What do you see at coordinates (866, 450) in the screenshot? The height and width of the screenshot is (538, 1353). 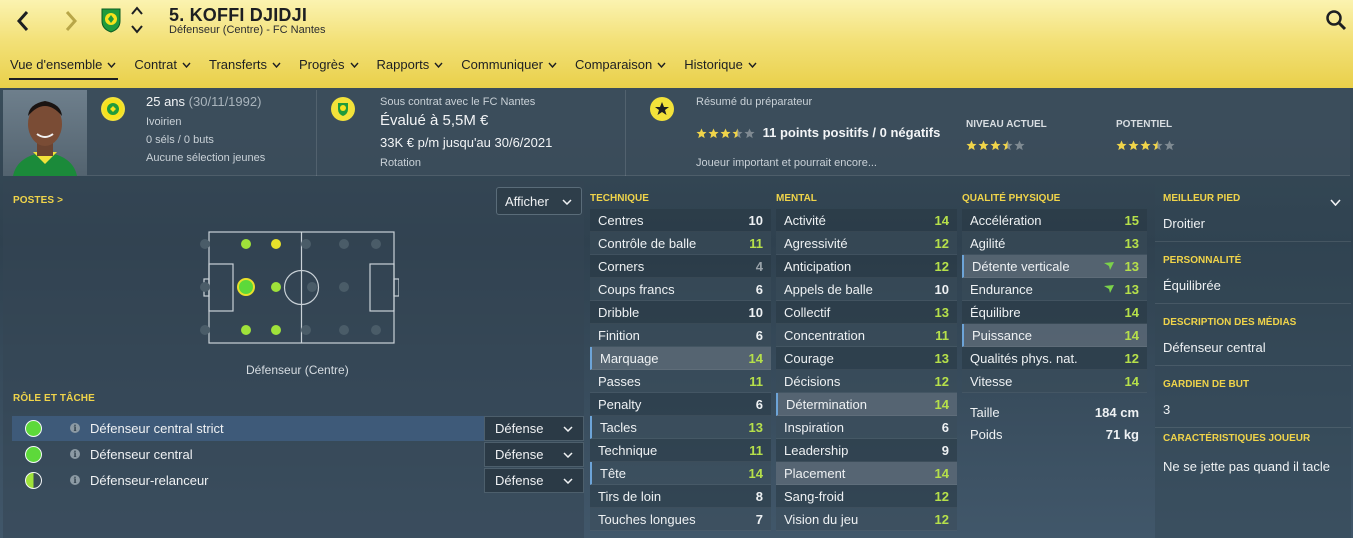 I see `attribute-row: Leadership 9` at bounding box center [866, 450].